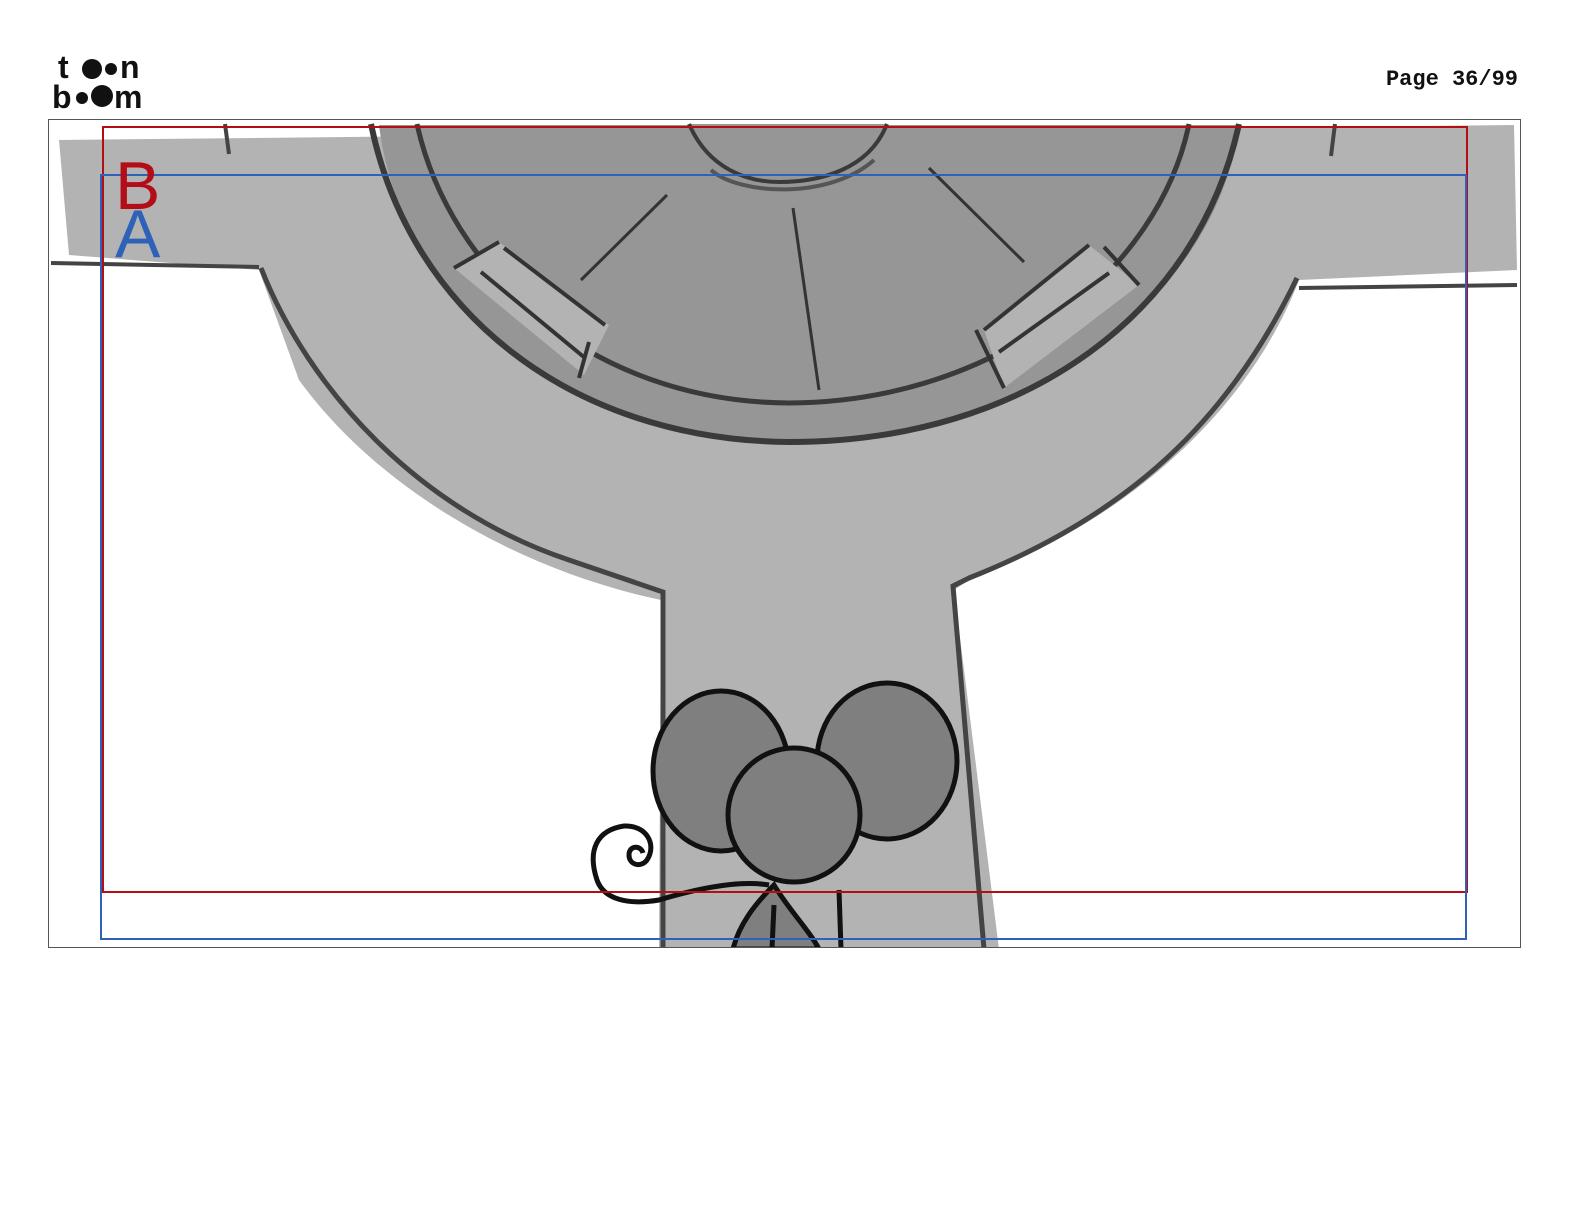 The height and width of the screenshot is (1224, 1584). Describe the element at coordinates (128, 95) in the screenshot. I see `svg-text: m` at that location.